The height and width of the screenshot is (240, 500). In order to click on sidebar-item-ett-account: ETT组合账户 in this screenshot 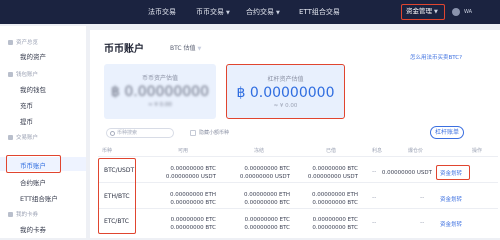, I will do `click(39, 198)`.